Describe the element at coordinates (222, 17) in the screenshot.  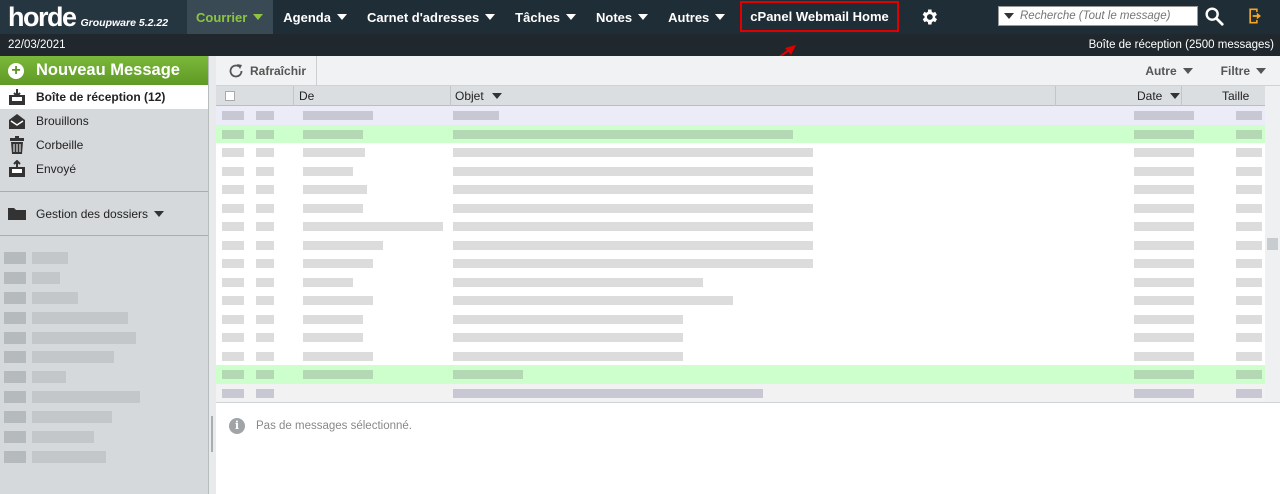
I see `nav-label: Courrier` at that location.